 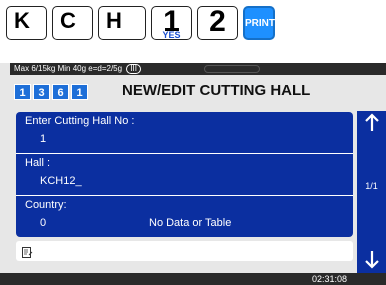 I want to click on key-1-yes: 1 YES, so click(x=171, y=22).